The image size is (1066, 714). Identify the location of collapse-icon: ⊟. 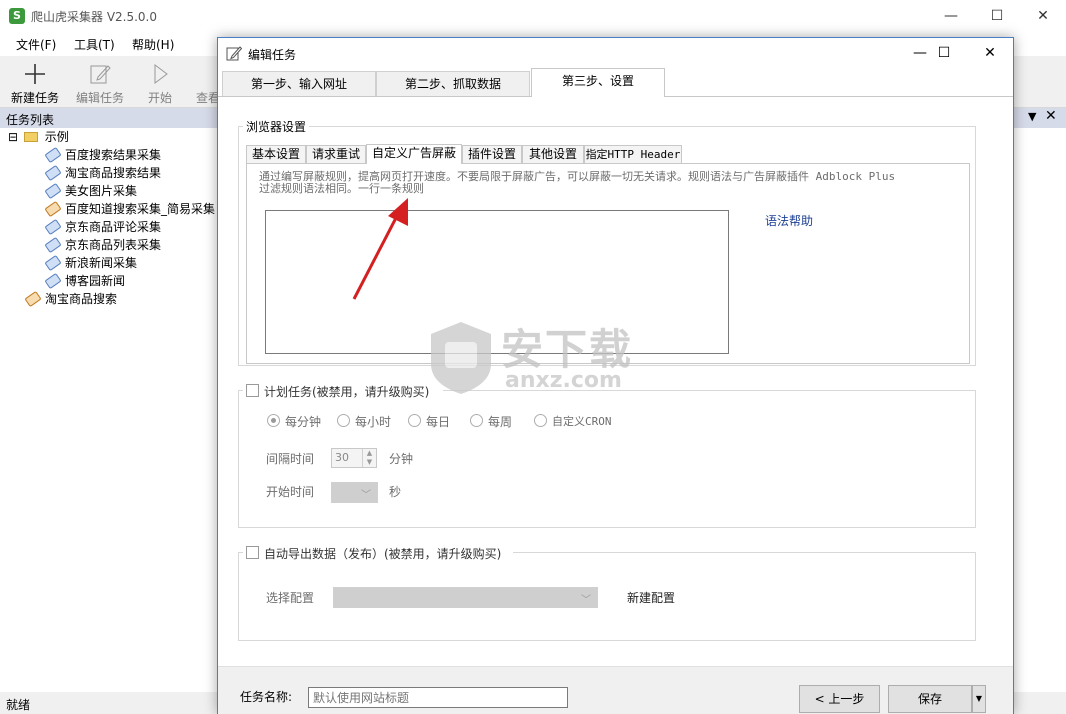
(13, 137).